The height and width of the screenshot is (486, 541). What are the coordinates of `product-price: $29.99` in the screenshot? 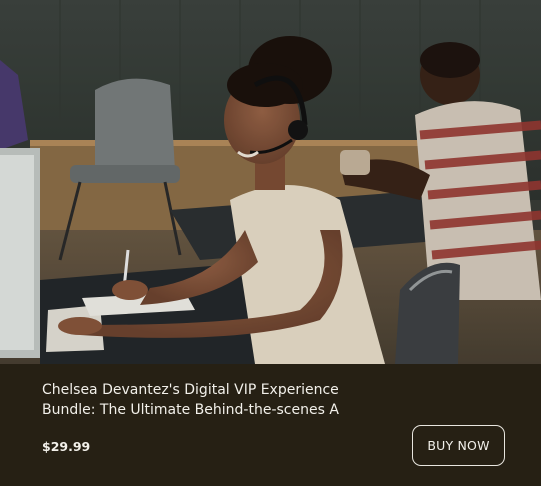 It's located at (66, 446).